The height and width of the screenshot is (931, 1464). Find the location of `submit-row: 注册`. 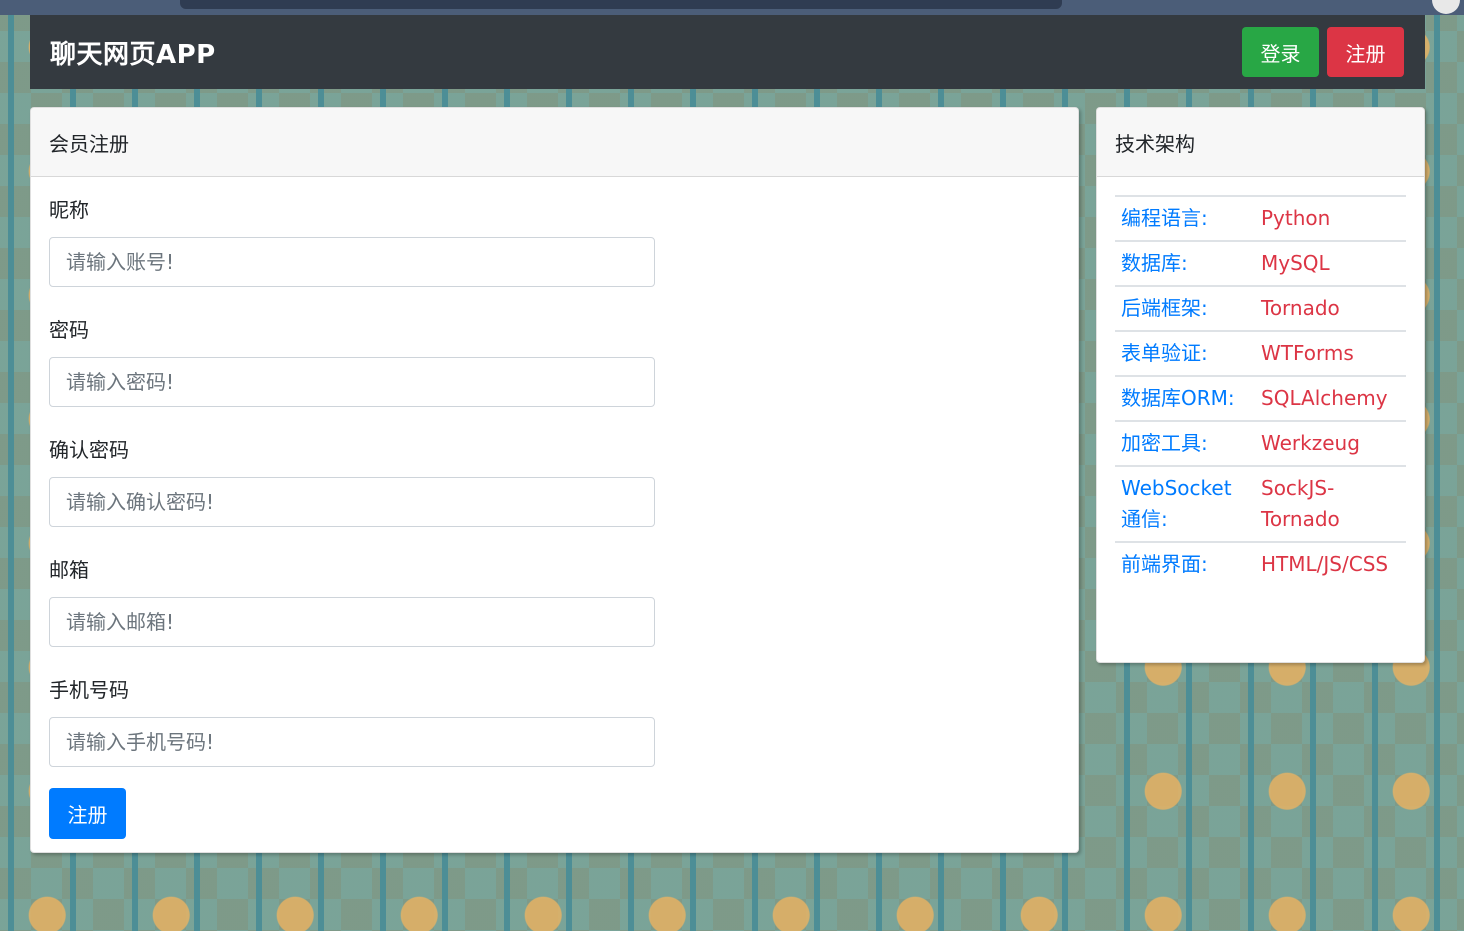

submit-row: 注册 is located at coordinates (554, 813).